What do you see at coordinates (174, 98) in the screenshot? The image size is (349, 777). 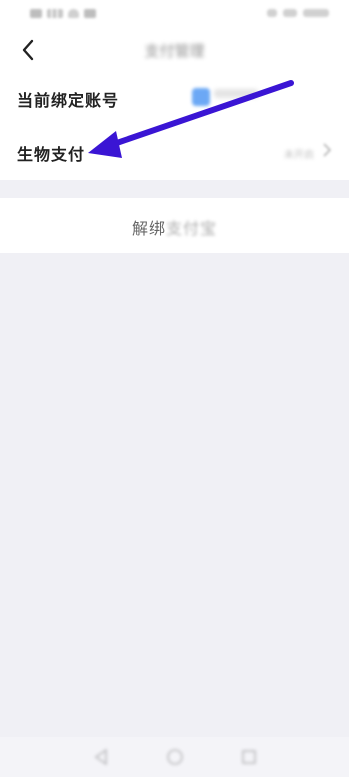 I see `bound-account-row: 当前绑定账号` at bounding box center [174, 98].